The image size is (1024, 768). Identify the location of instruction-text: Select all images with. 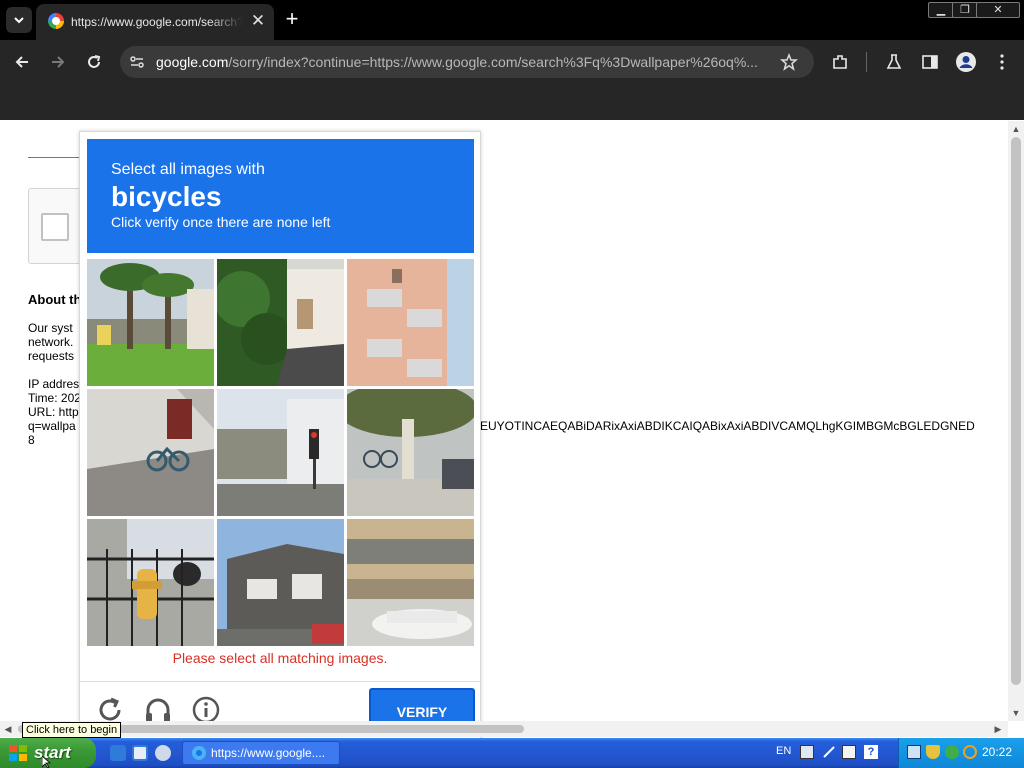
(188, 169).